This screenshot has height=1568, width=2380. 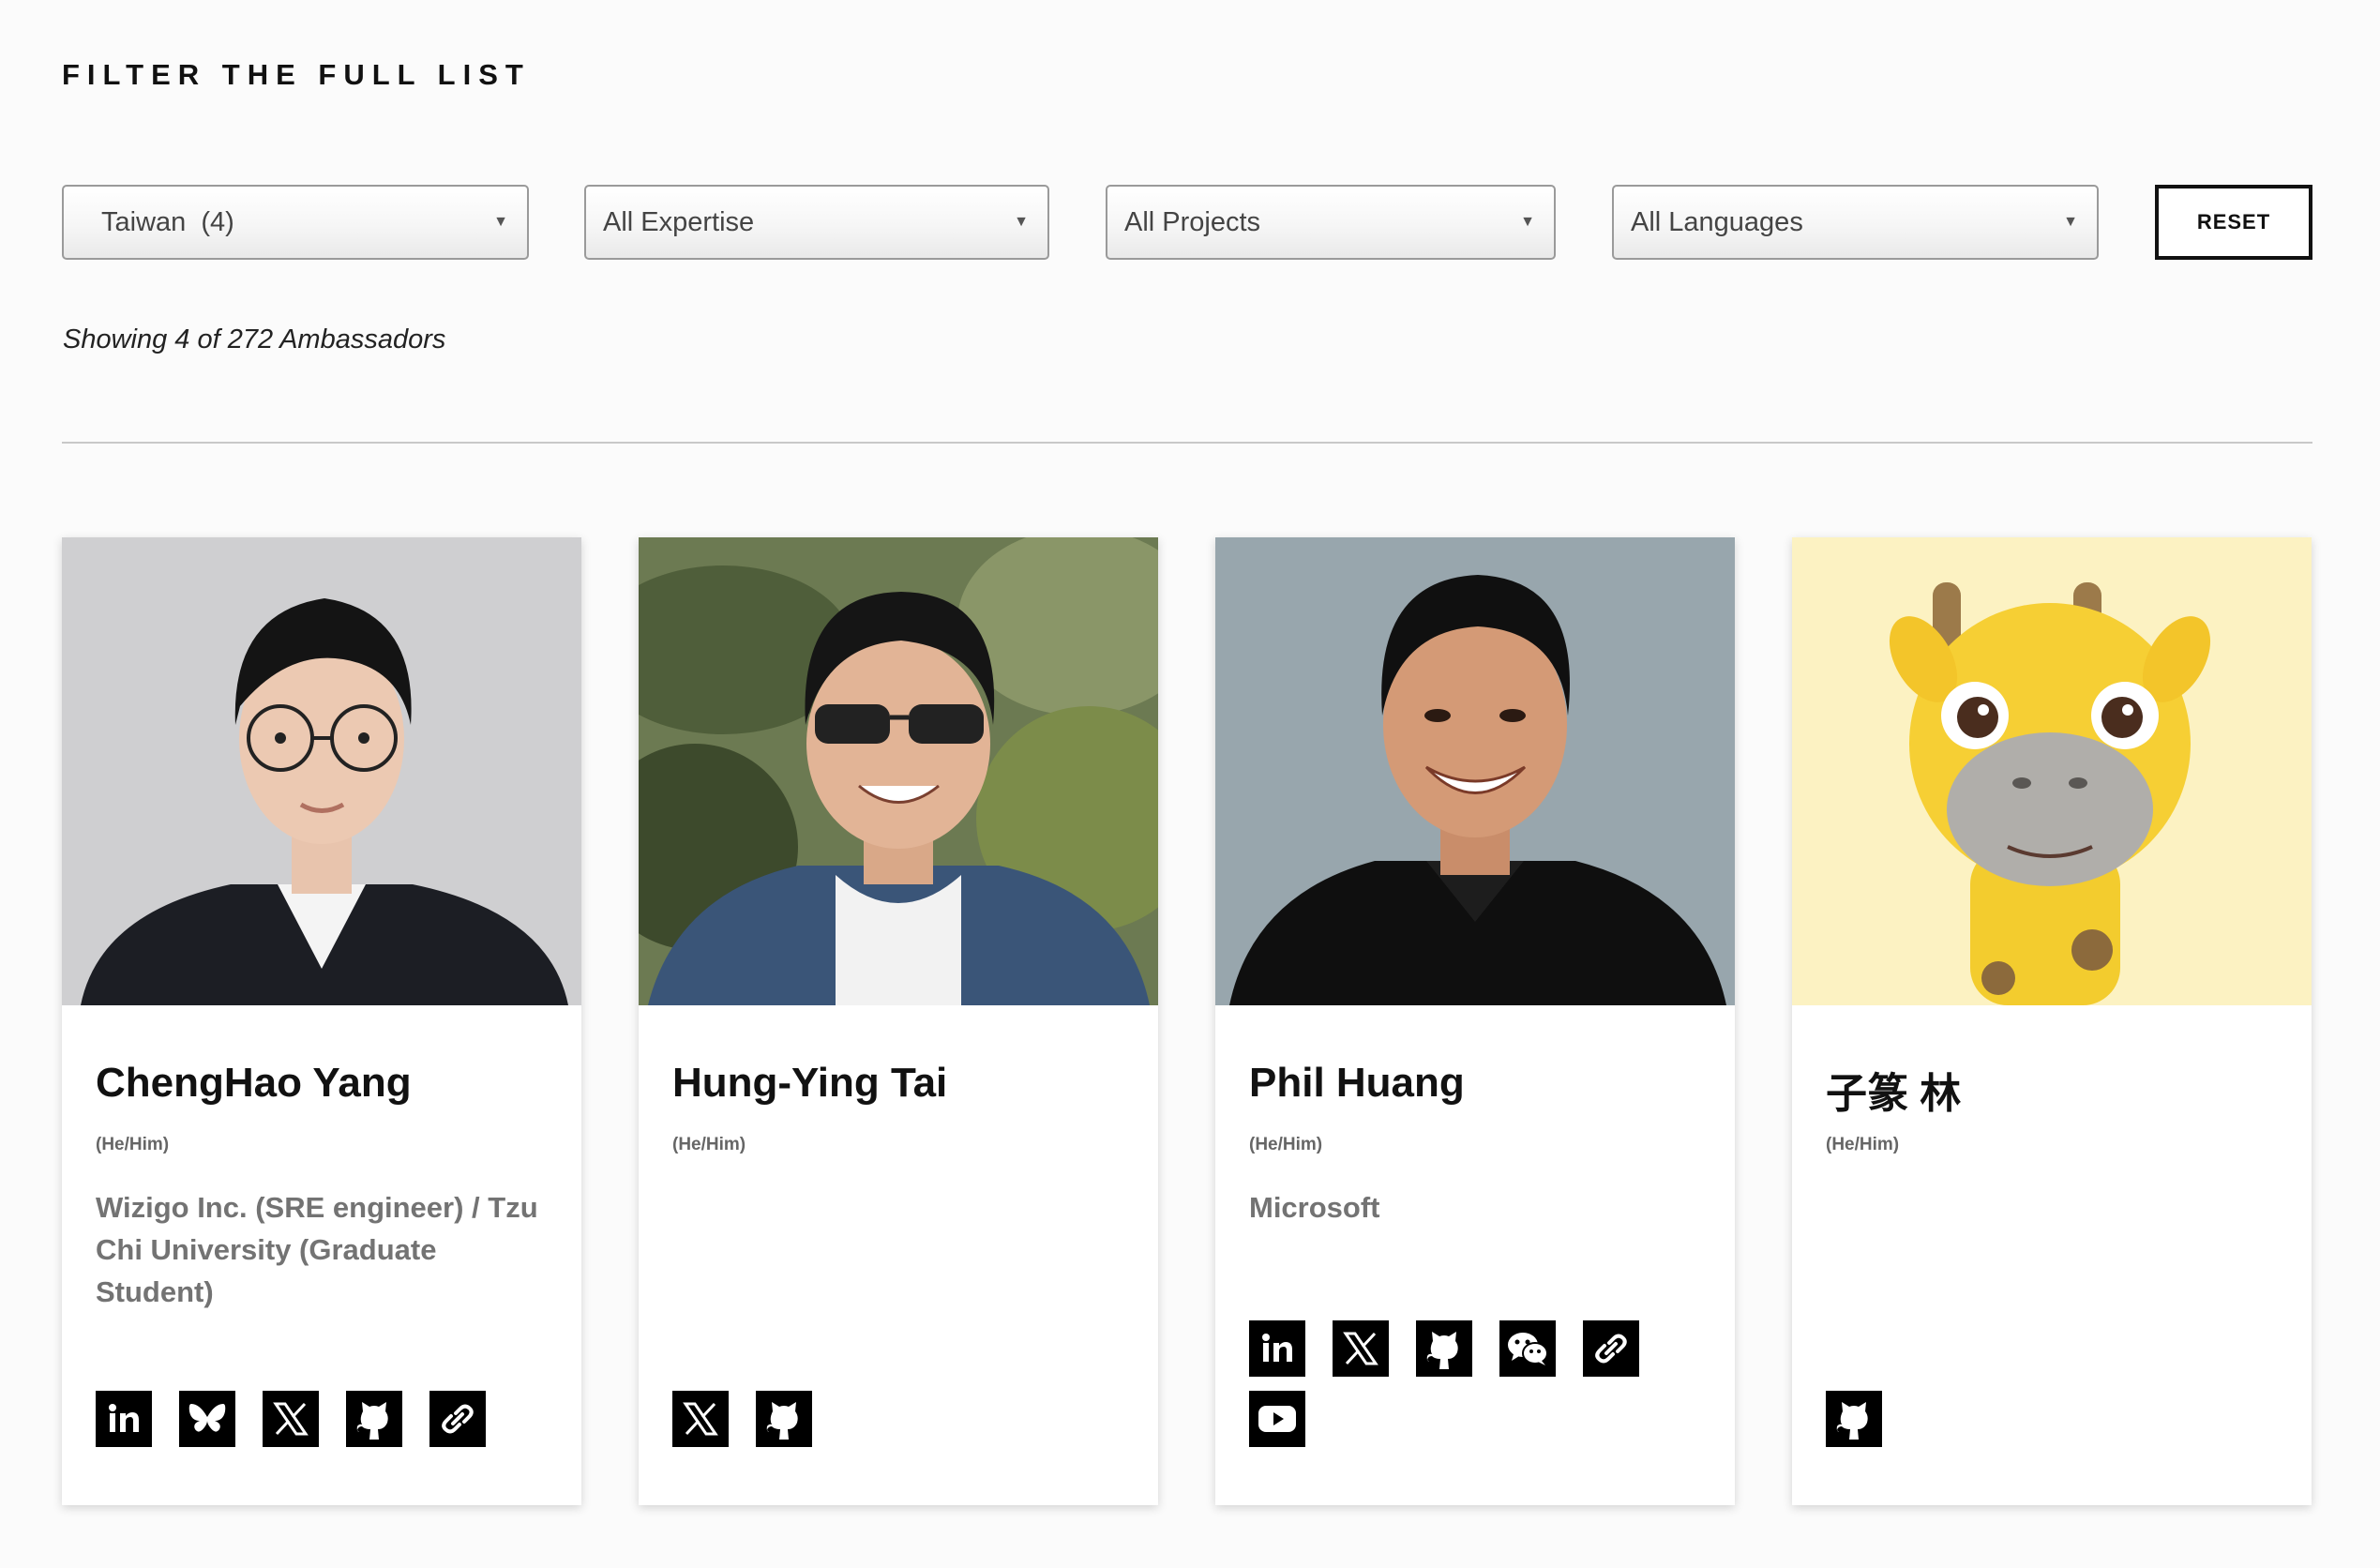 What do you see at coordinates (167, 222) in the screenshot?
I see `country-select-value: Taiwan (4)` at bounding box center [167, 222].